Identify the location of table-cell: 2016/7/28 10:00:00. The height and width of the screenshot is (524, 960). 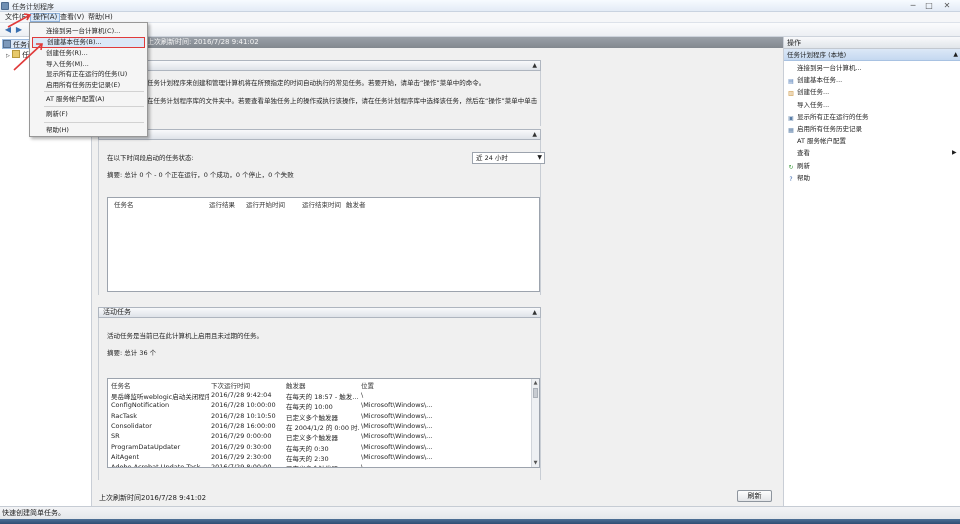
(247, 405).